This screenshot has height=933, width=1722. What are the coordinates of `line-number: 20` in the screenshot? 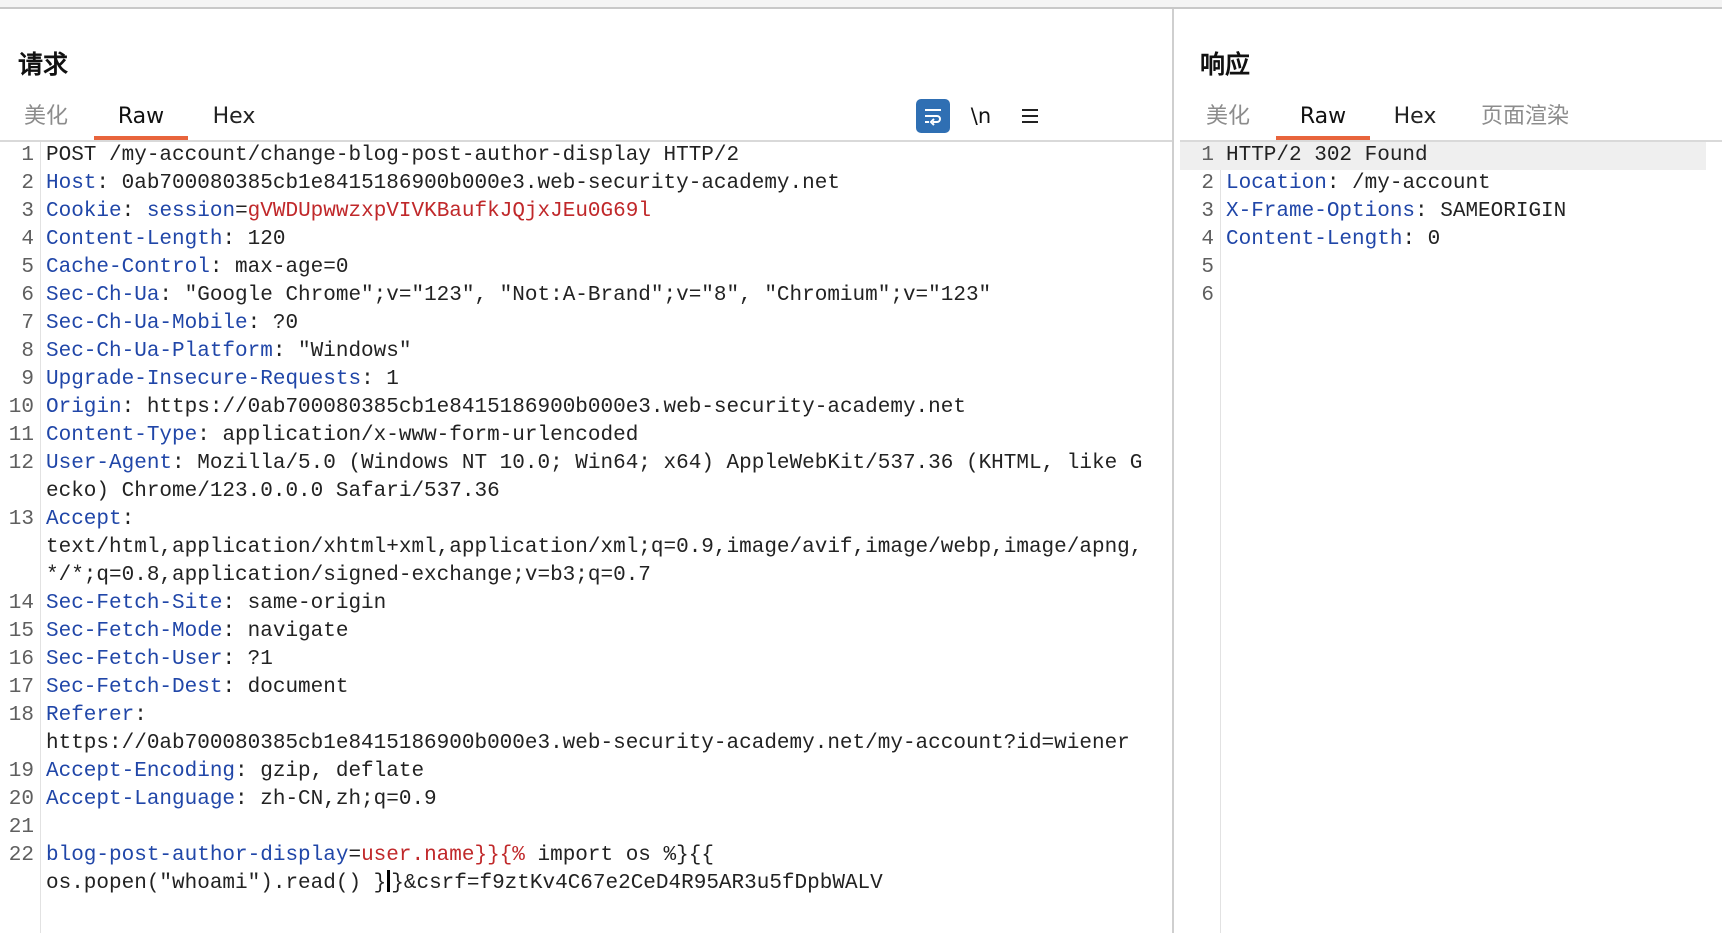 It's located at (21, 799).